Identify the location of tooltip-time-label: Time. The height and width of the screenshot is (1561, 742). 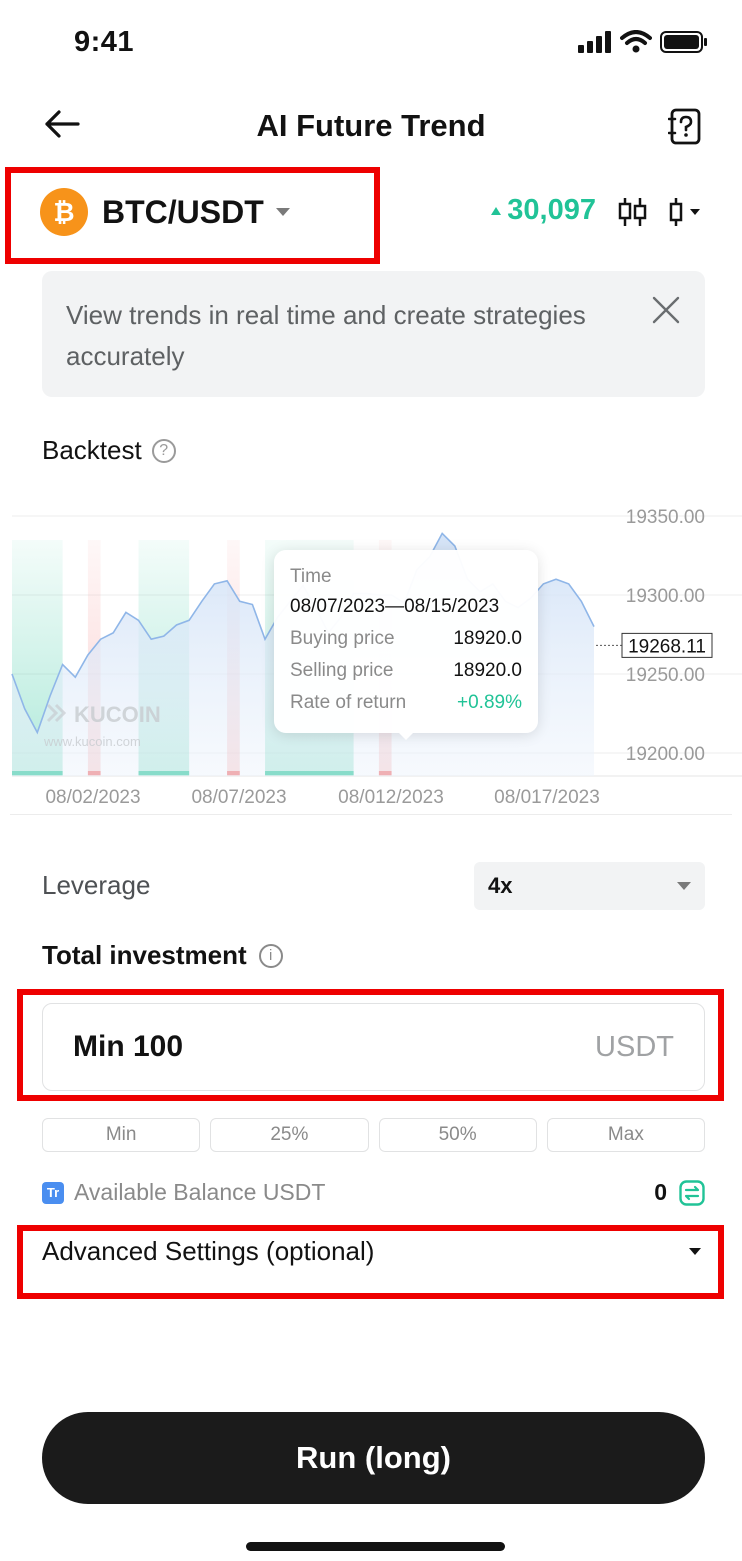
(311, 576).